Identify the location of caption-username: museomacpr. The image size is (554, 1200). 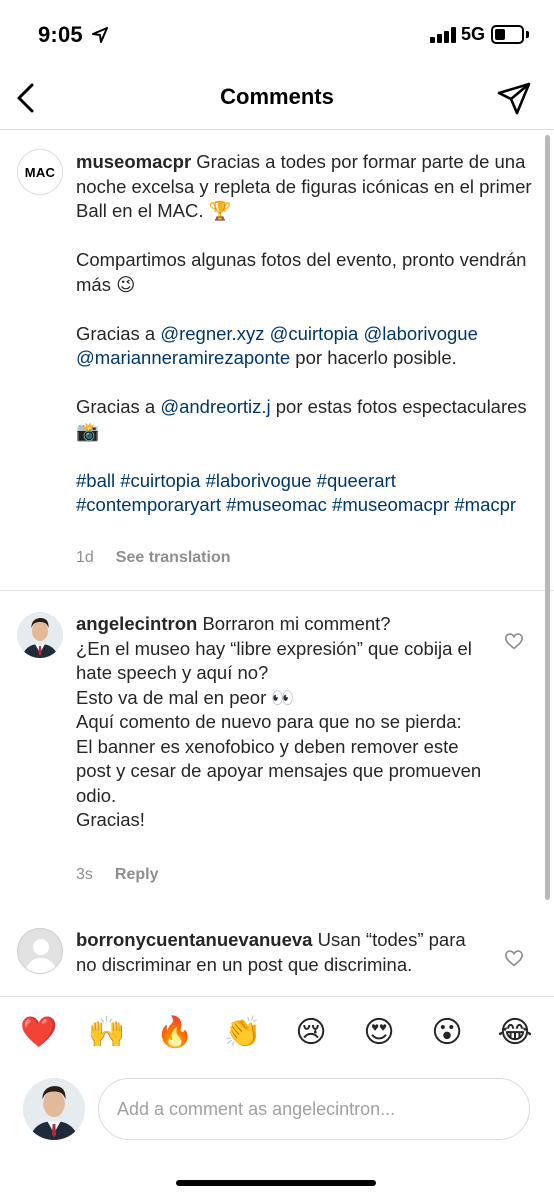
(133, 161).